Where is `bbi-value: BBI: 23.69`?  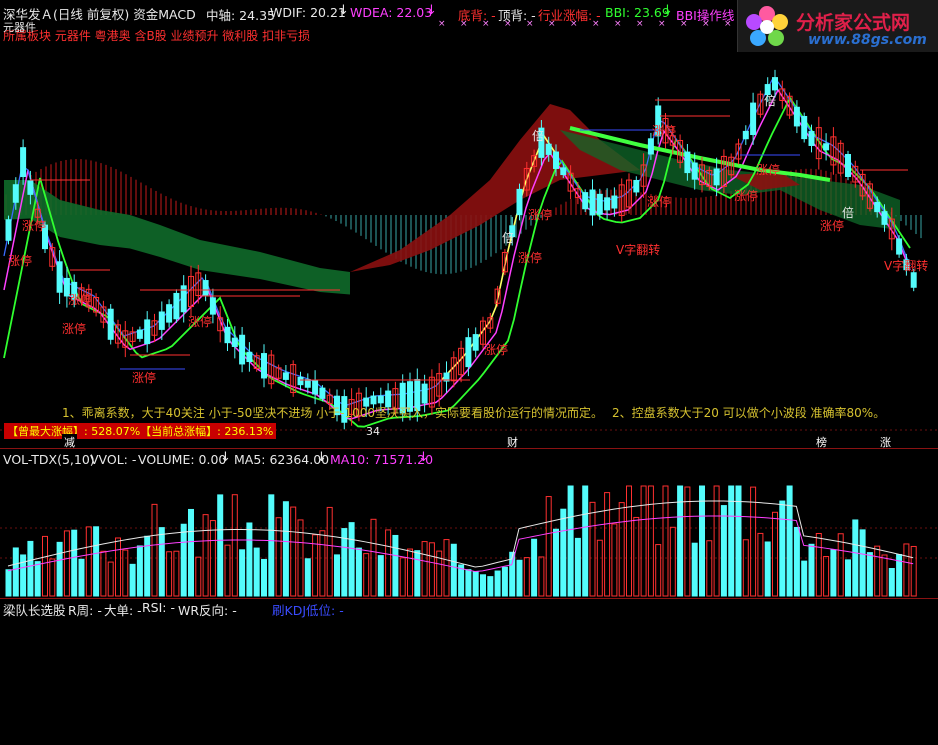
bbi-value: BBI: 23.69 is located at coordinates (637, 12).